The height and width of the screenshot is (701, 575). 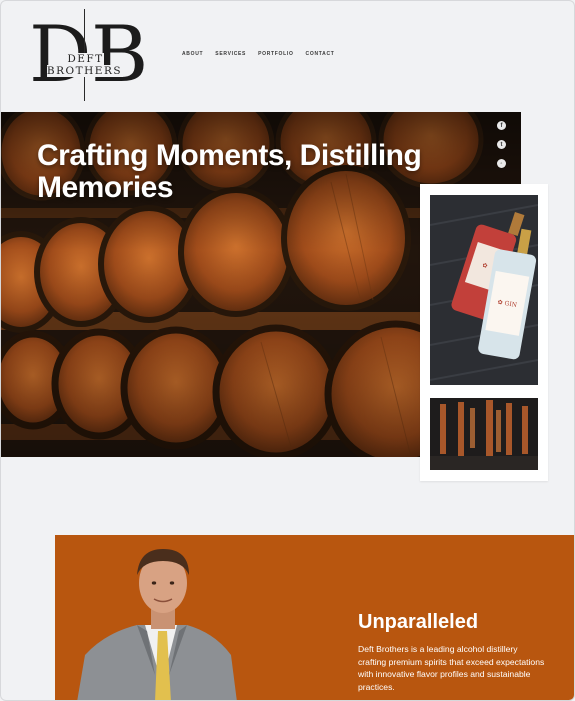 I want to click on instagram-icon: ◦, so click(x=501, y=163).